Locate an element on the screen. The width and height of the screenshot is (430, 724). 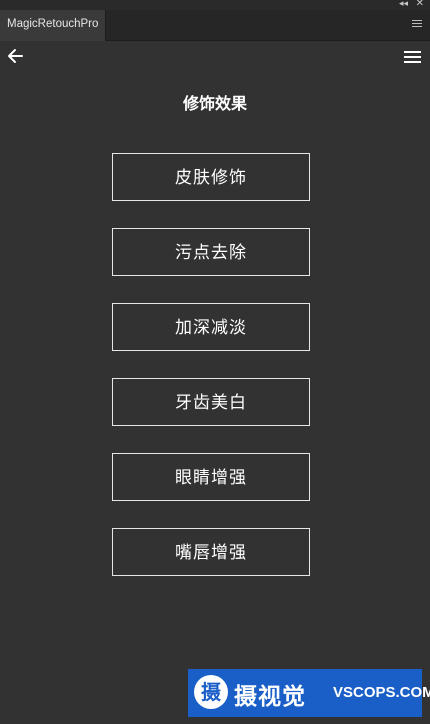
page-title: 修饰效果 is located at coordinates (214, 103).